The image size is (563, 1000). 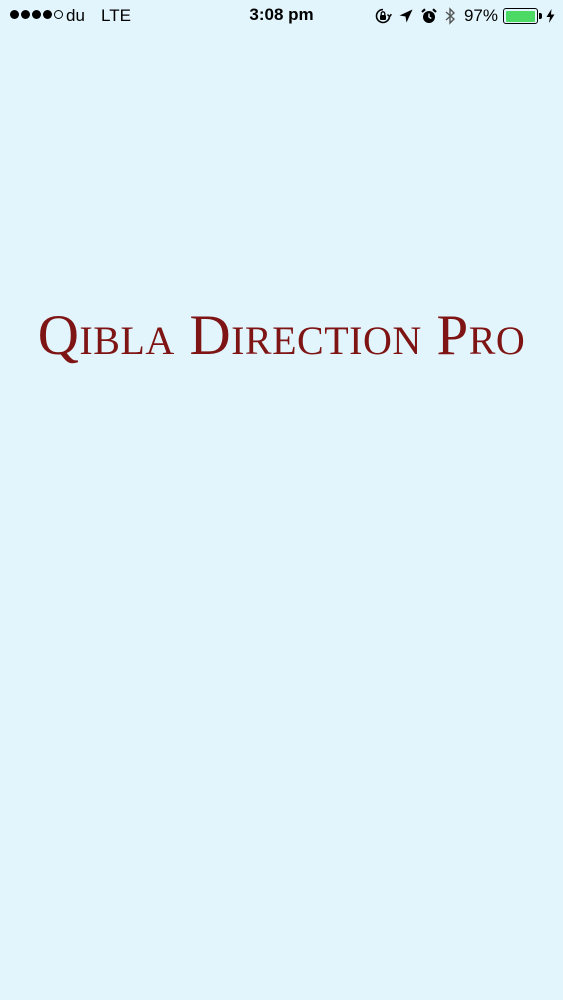 I want to click on charging-bolt-icon, so click(x=550, y=16).